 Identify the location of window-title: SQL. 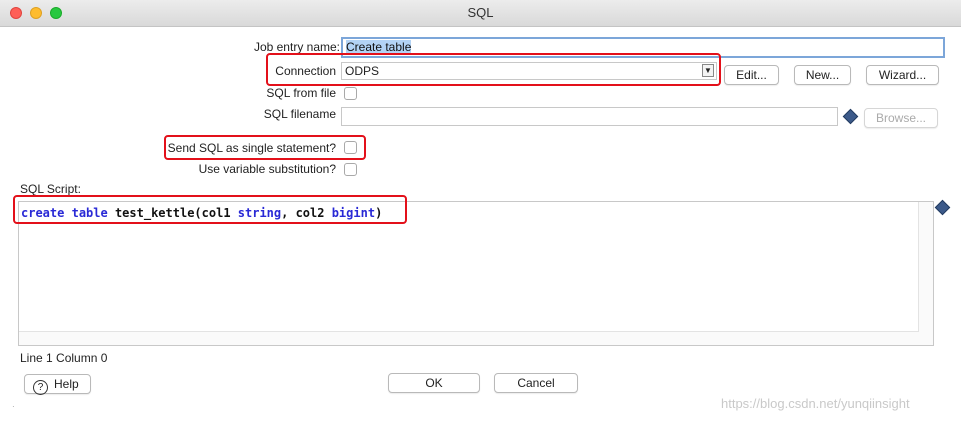
(480, 12).